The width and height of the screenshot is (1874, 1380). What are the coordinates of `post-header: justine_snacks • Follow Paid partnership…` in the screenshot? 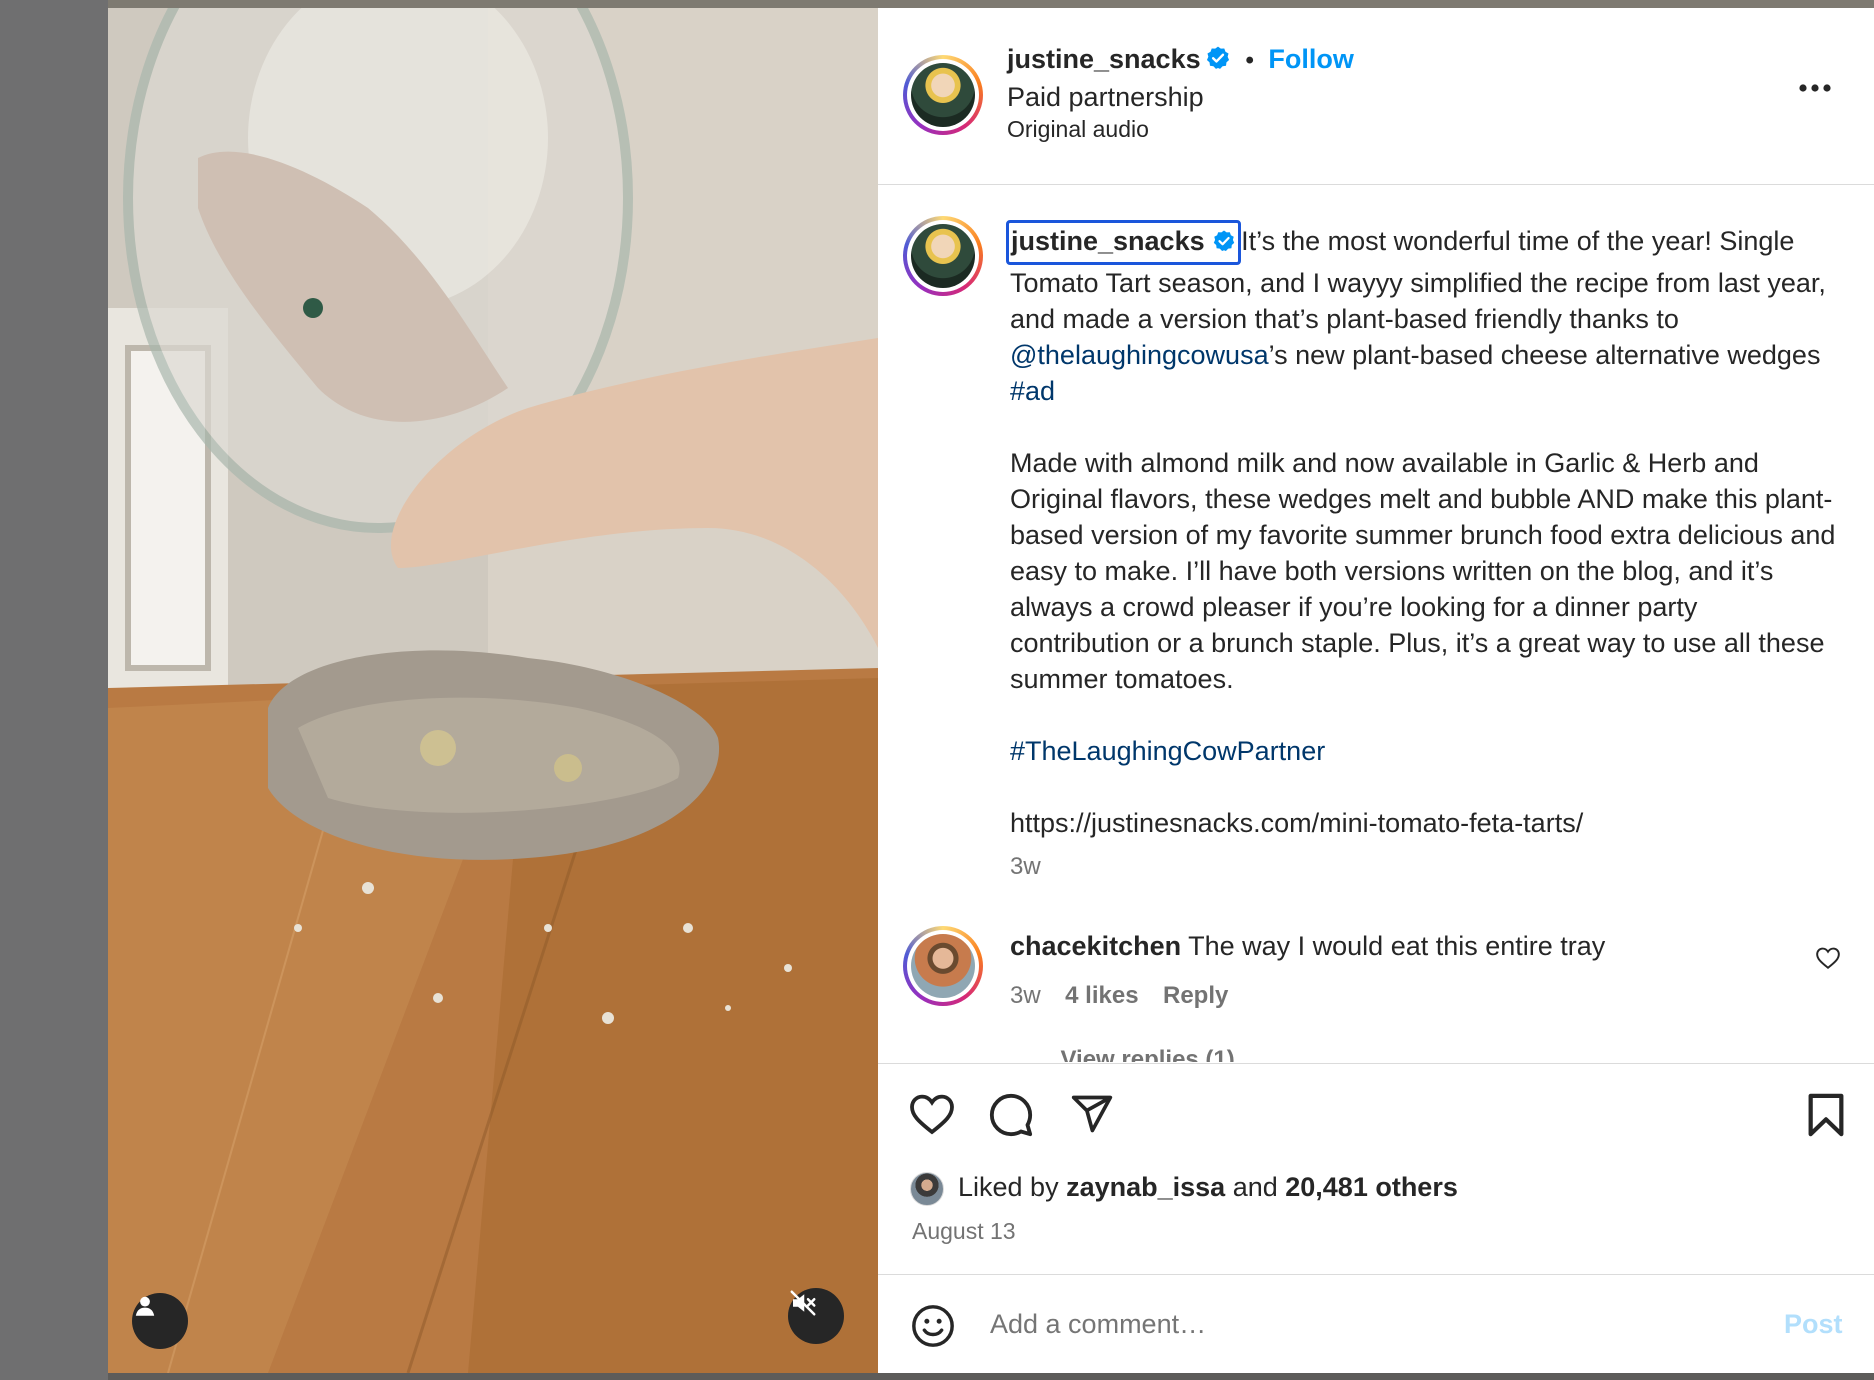 It's located at (1376, 96).